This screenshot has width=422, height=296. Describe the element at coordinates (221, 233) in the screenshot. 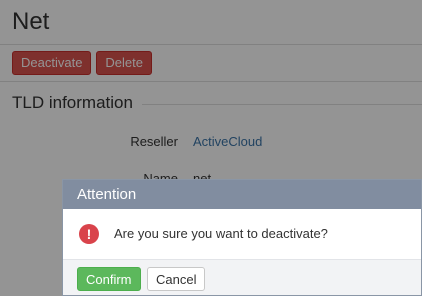

I see `dialog-message: Are you sure you want to deactivate?` at that location.